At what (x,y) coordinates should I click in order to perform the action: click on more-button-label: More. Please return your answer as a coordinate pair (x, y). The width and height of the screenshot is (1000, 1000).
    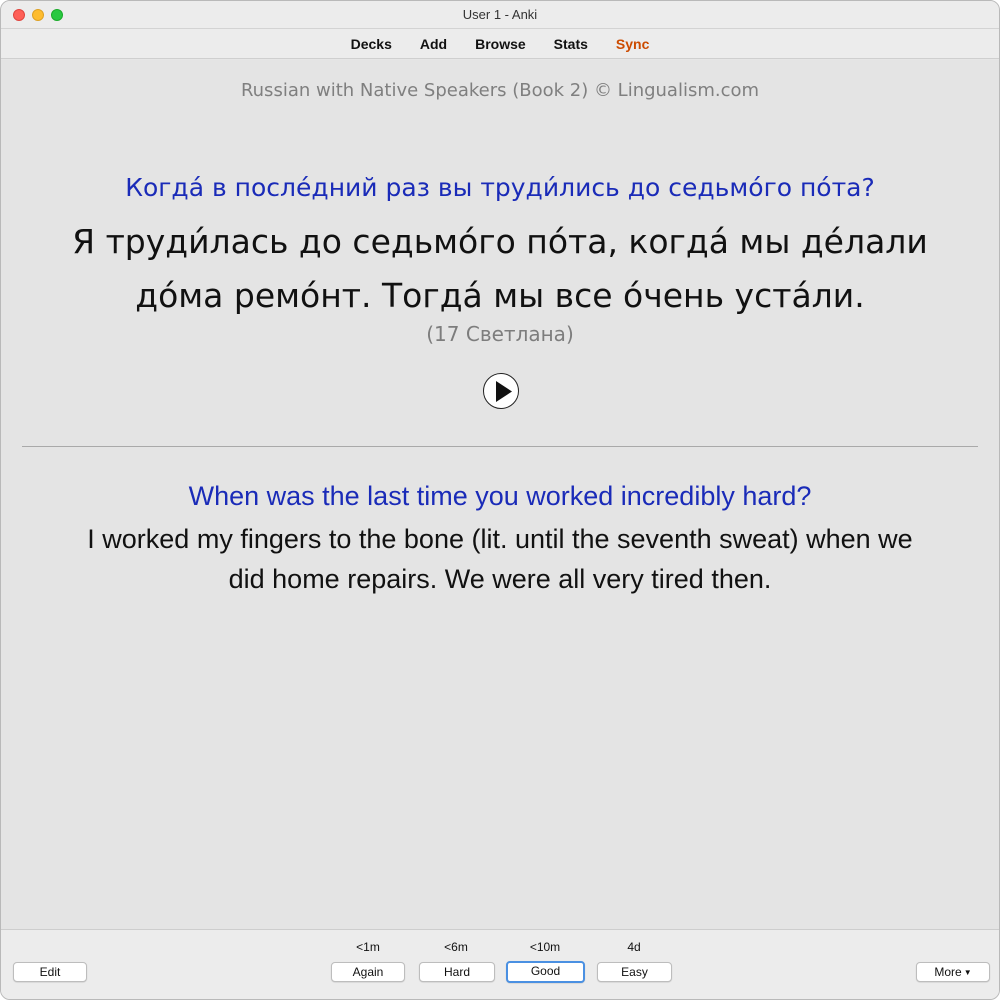
    Looking at the image, I should click on (948, 972).